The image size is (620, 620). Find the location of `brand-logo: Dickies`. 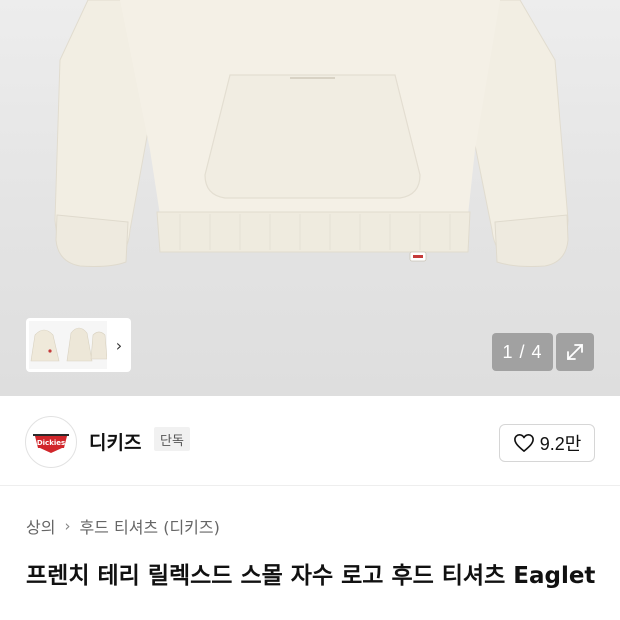

brand-logo: Dickies is located at coordinates (51, 442).